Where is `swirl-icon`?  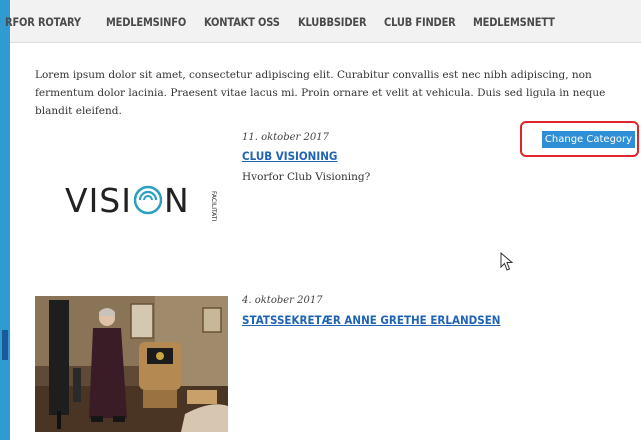
swirl-icon is located at coordinates (148, 200).